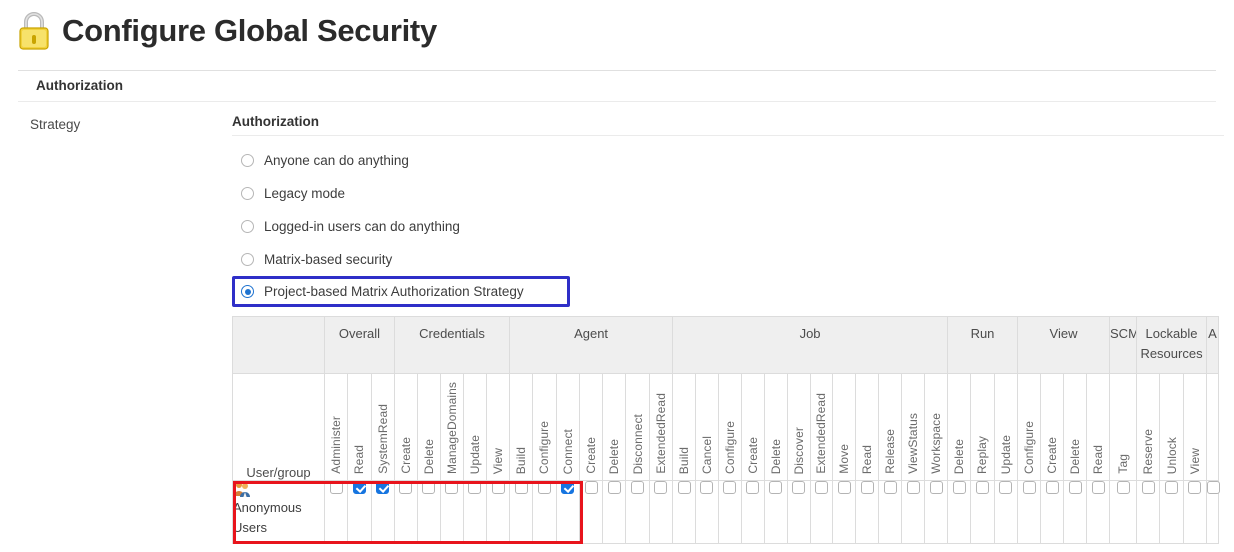  What do you see at coordinates (821, 427) in the screenshot?
I see `permission-header-cell: ExtendedRead` at bounding box center [821, 427].